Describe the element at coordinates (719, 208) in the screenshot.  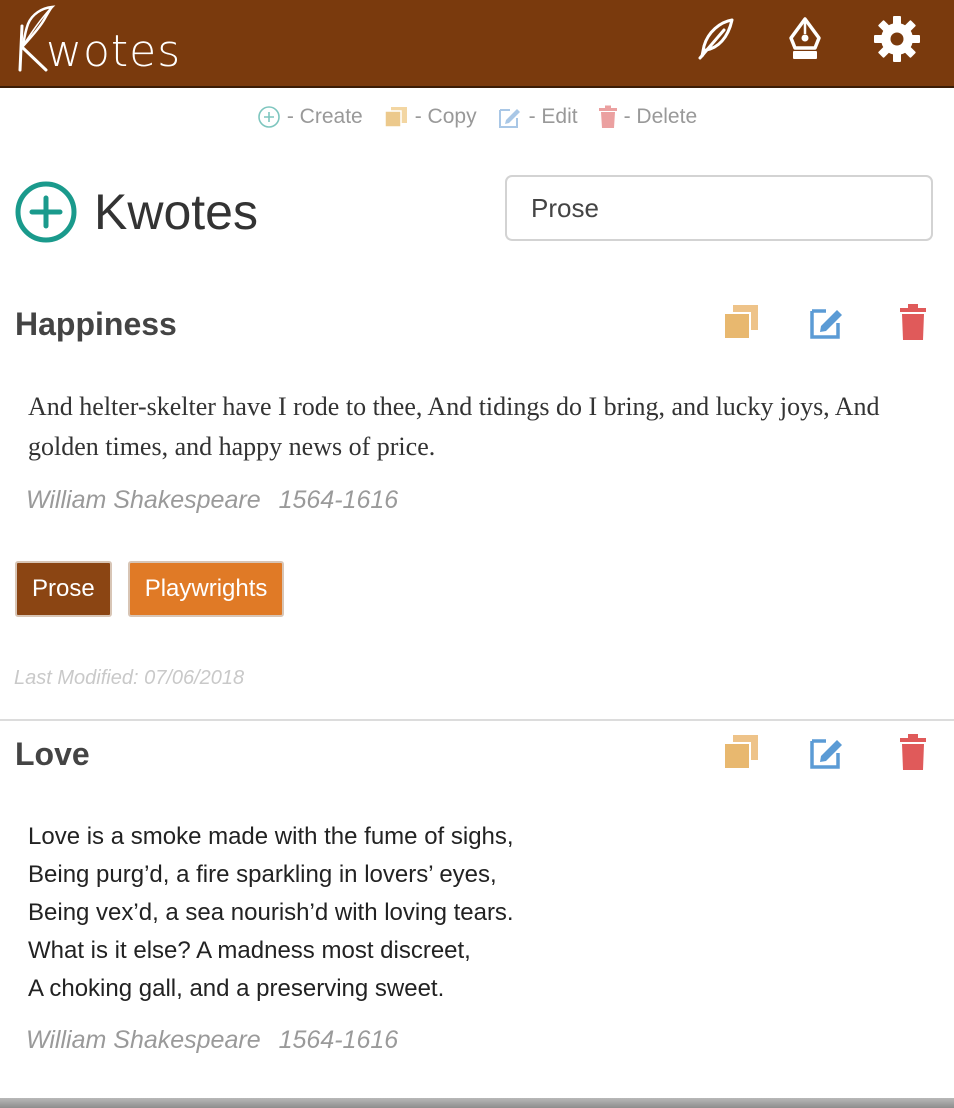
I see `filter-input` at that location.